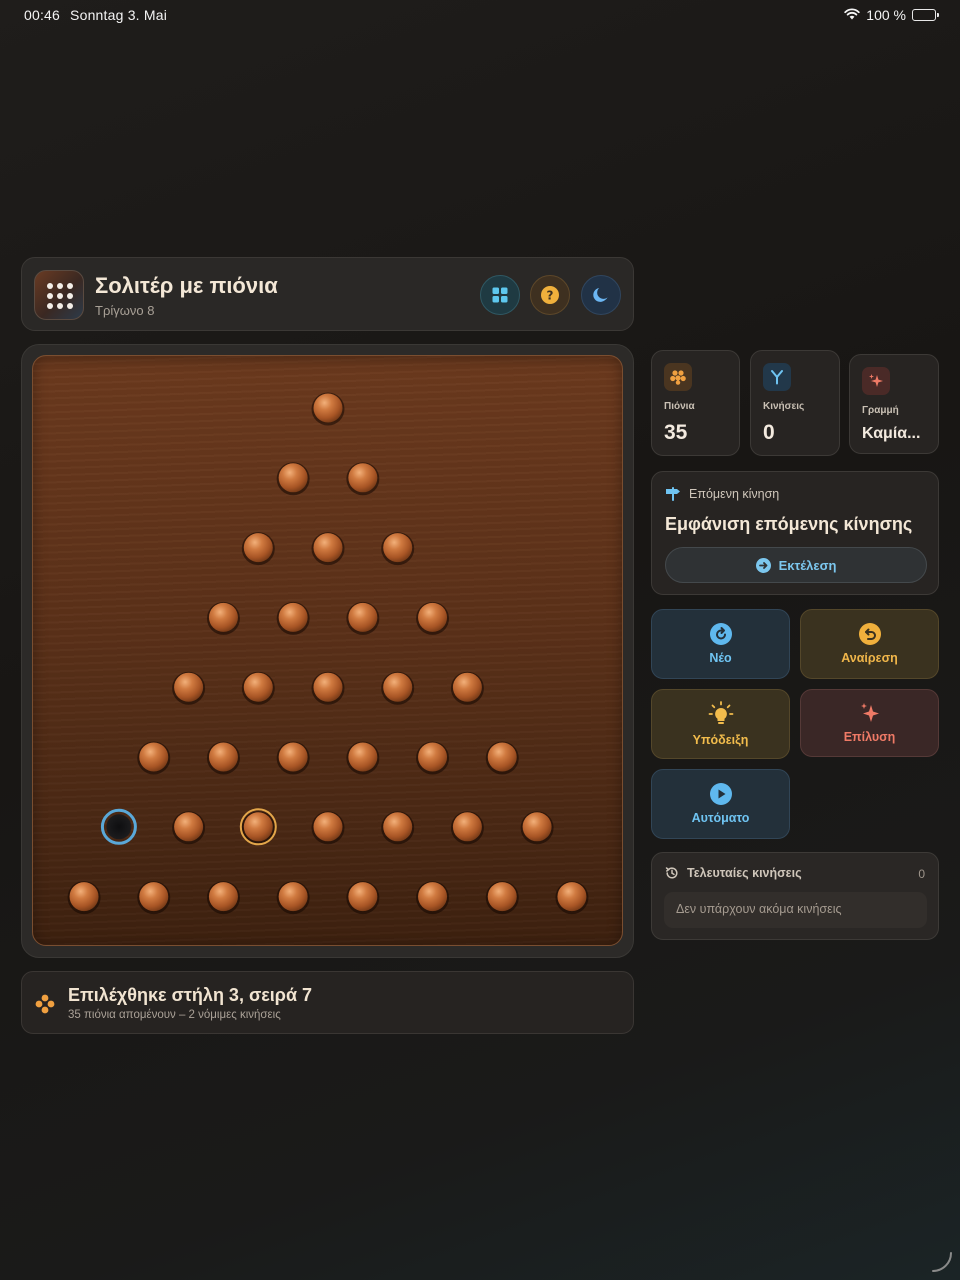 Image resolution: width=960 pixels, height=1280 pixels. Describe the element at coordinates (186, 285) in the screenshot. I see `page-title: Σολιτέρ με πιόνια` at that location.